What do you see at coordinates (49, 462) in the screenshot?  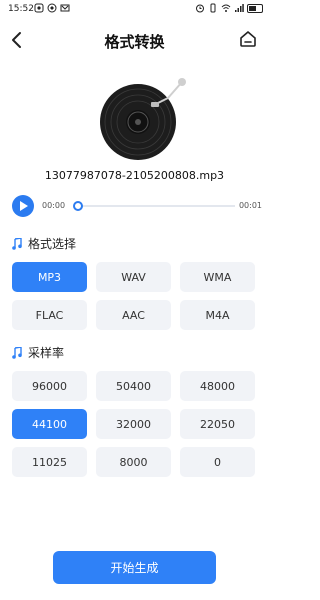 I see `sample-rate-option-11025: 11025` at bounding box center [49, 462].